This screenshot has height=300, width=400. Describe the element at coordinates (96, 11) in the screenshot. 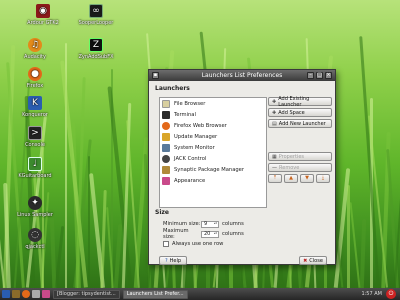

I see `sooperlooper-icon: ∞` at that location.